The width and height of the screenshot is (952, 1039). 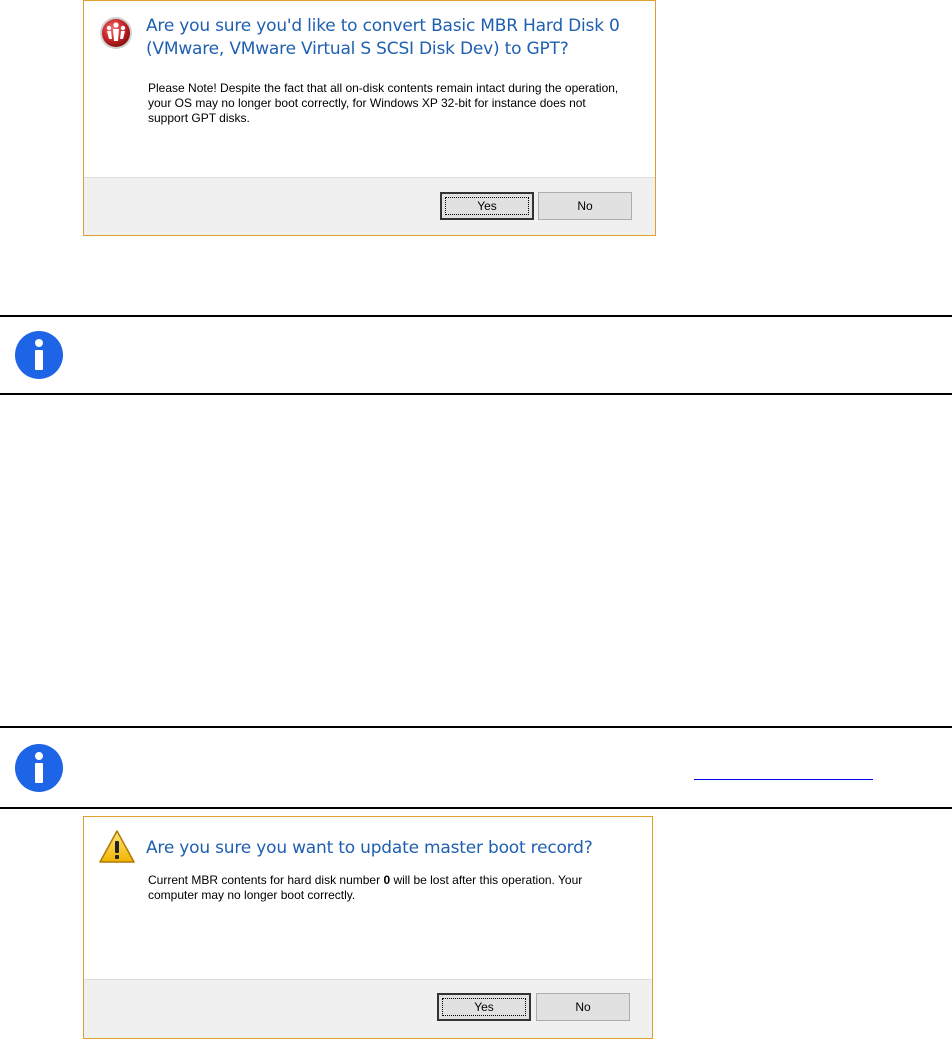 I want to click on note-hyperlink, so click(x=783, y=769).